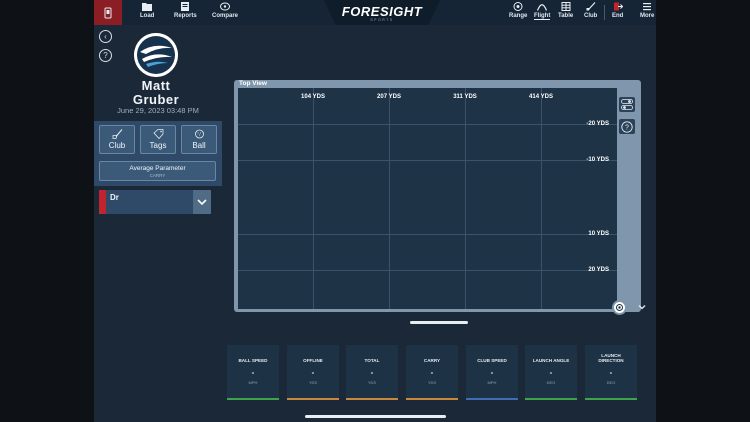 The width and height of the screenshot is (750, 422). What do you see at coordinates (432, 372) in the screenshot?
I see `stat-carry: CARRY - YDS` at bounding box center [432, 372].